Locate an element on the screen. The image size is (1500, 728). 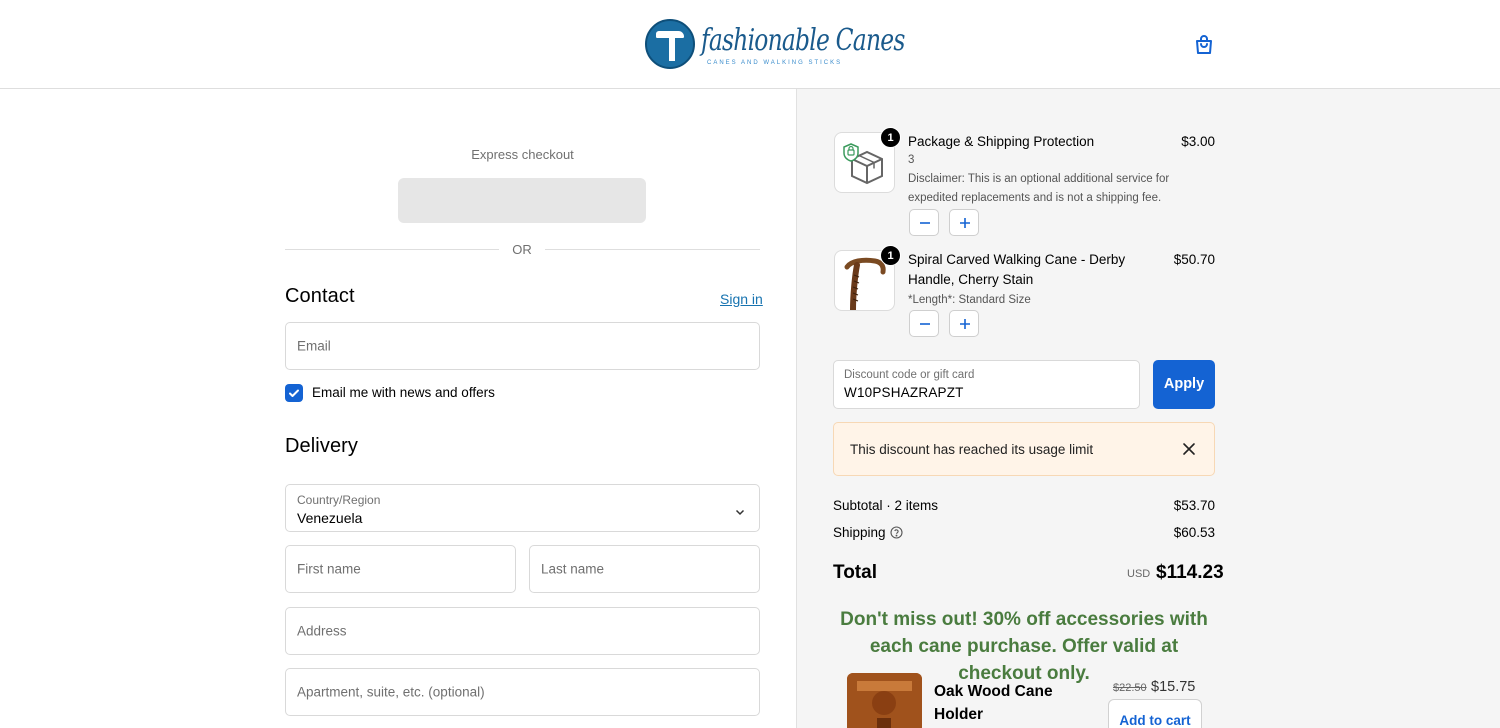
first-name-field: First name is located at coordinates (400, 569).